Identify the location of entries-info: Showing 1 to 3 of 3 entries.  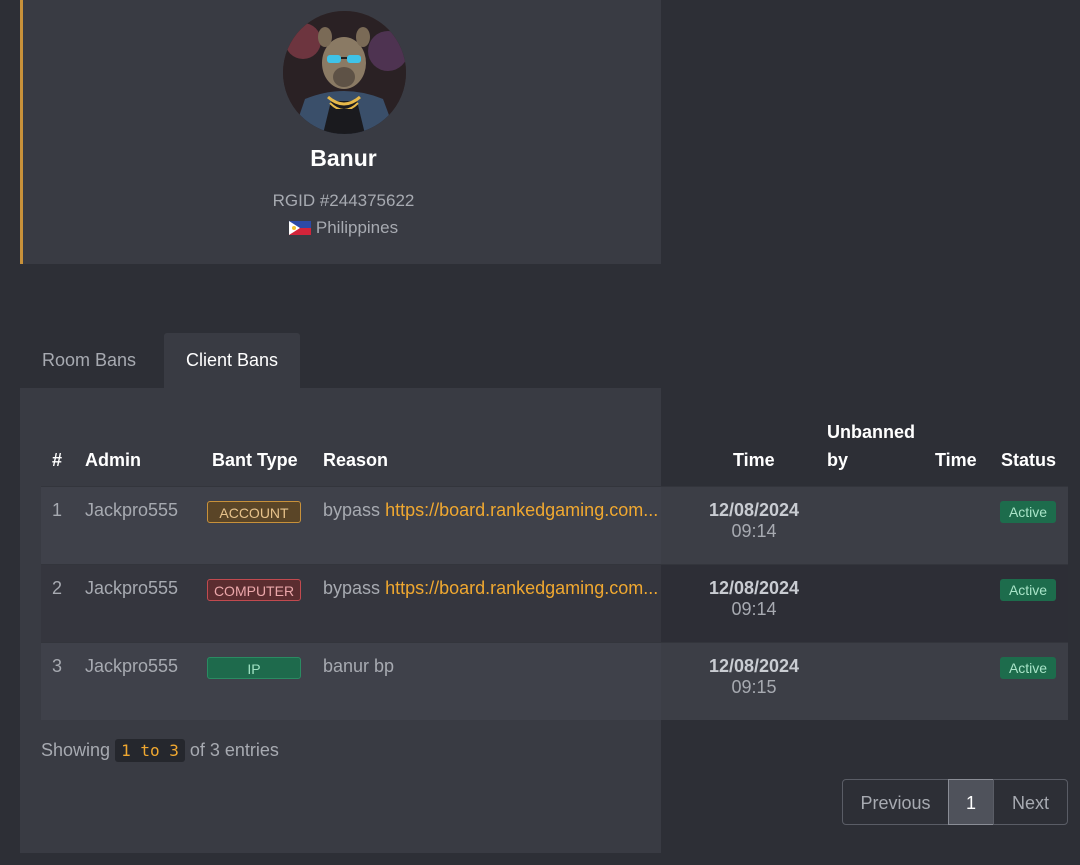
(160, 750).